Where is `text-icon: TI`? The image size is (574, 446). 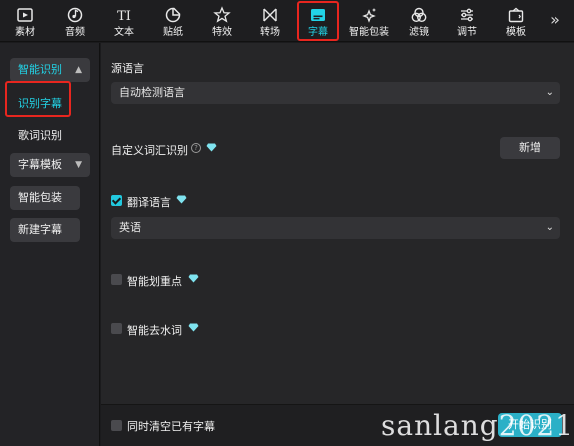 text-icon: TI is located at coordinates (124, 16).